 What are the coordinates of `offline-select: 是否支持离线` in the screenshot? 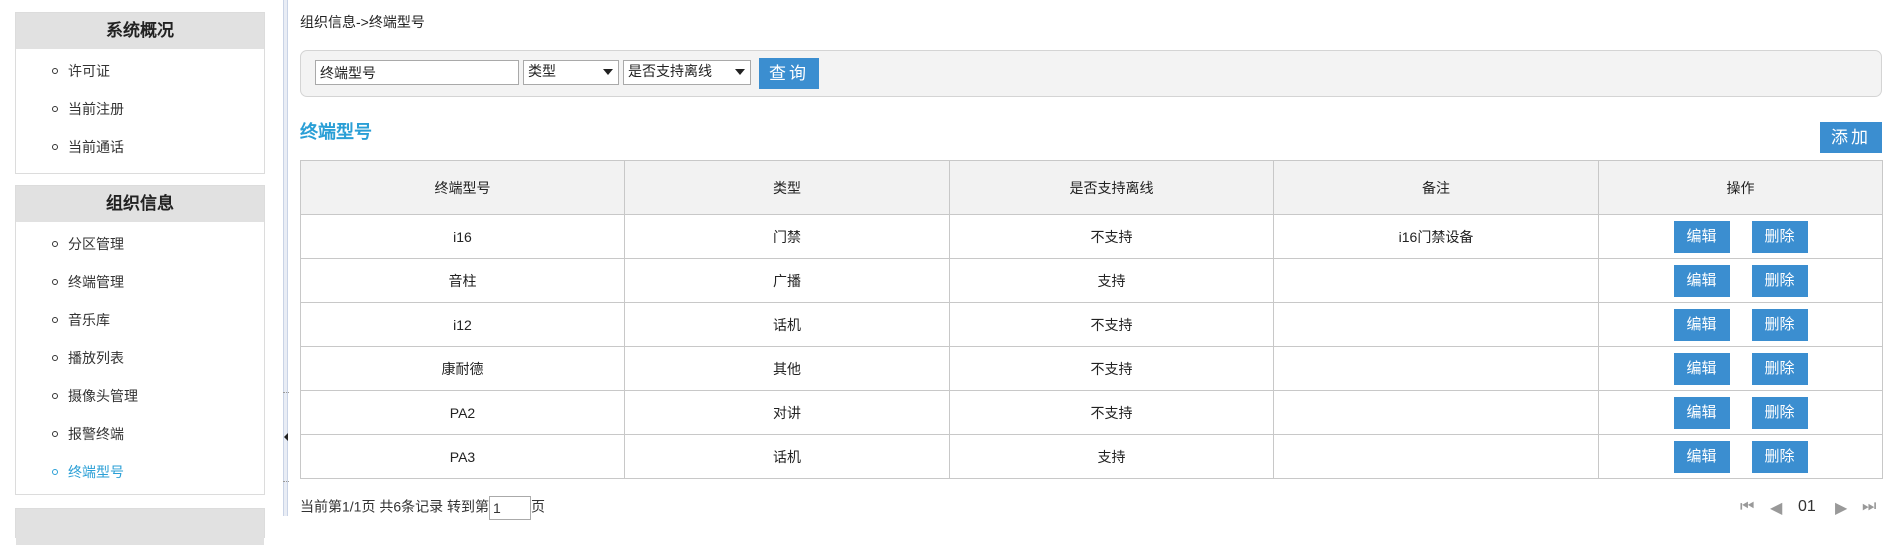 It's located at (687, 72).